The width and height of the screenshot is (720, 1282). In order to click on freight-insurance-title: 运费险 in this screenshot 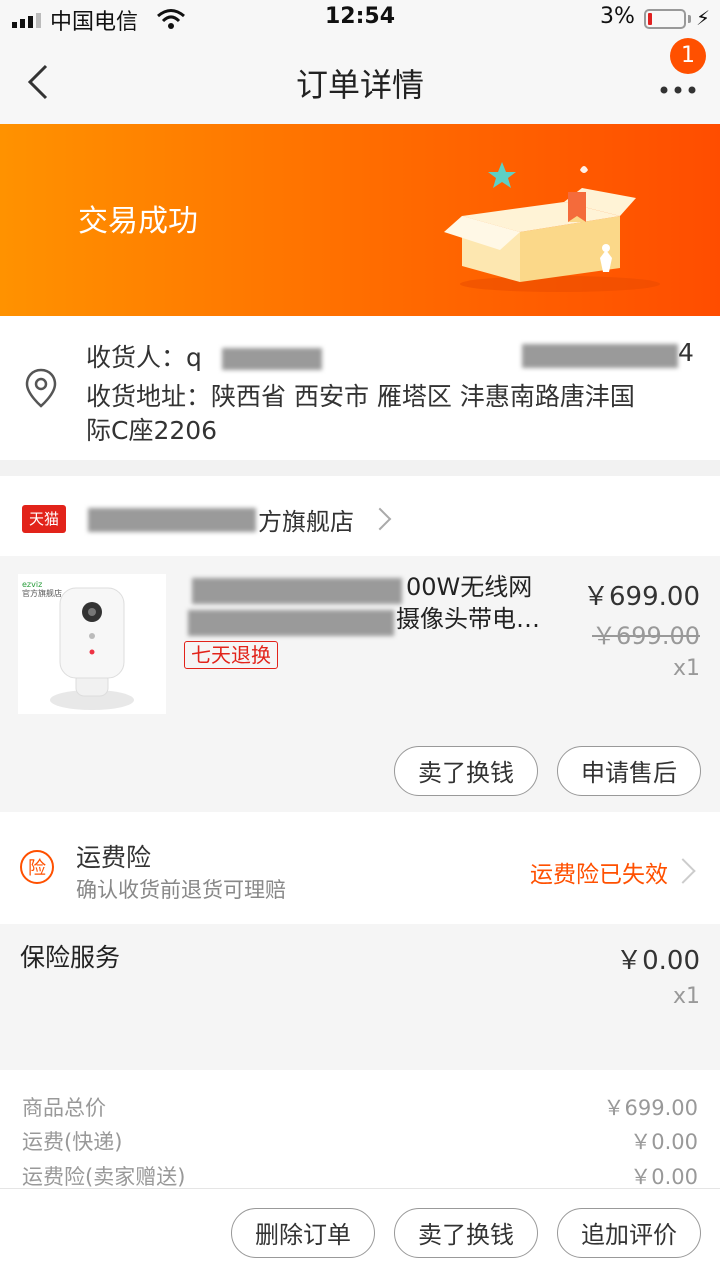, I will do `click(114, 857)`.